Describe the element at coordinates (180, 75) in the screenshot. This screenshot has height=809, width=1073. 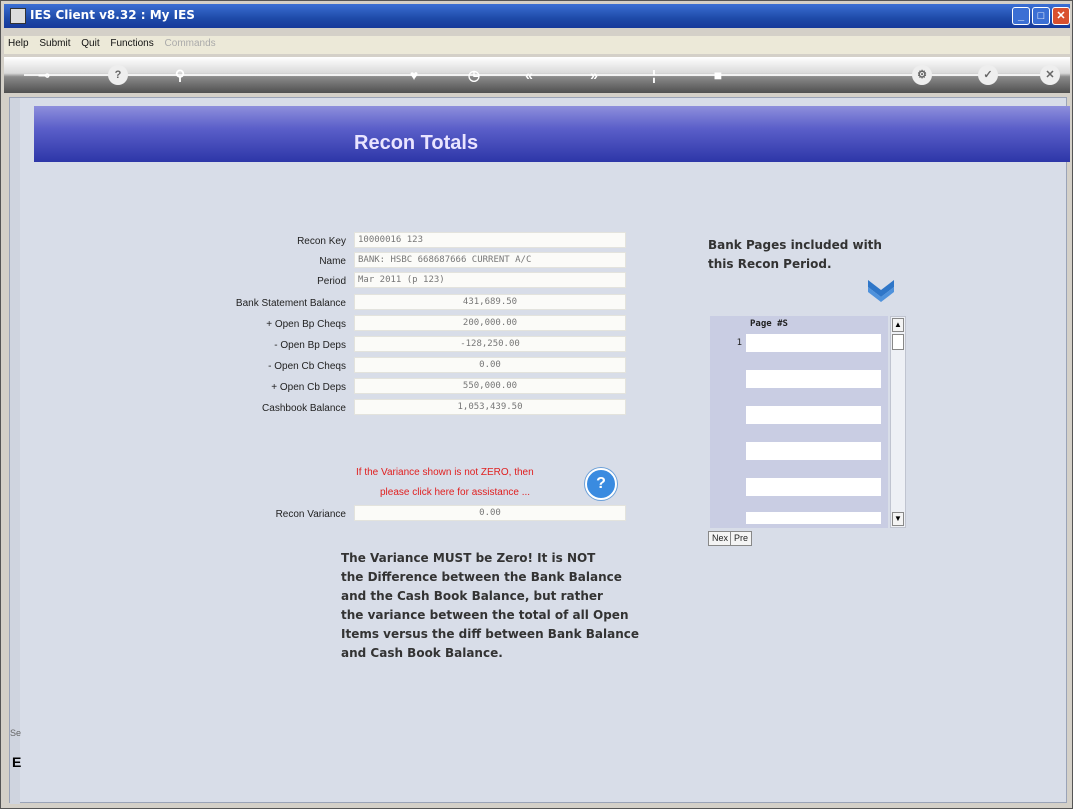
I see `search-icon: ⚲` at that location.